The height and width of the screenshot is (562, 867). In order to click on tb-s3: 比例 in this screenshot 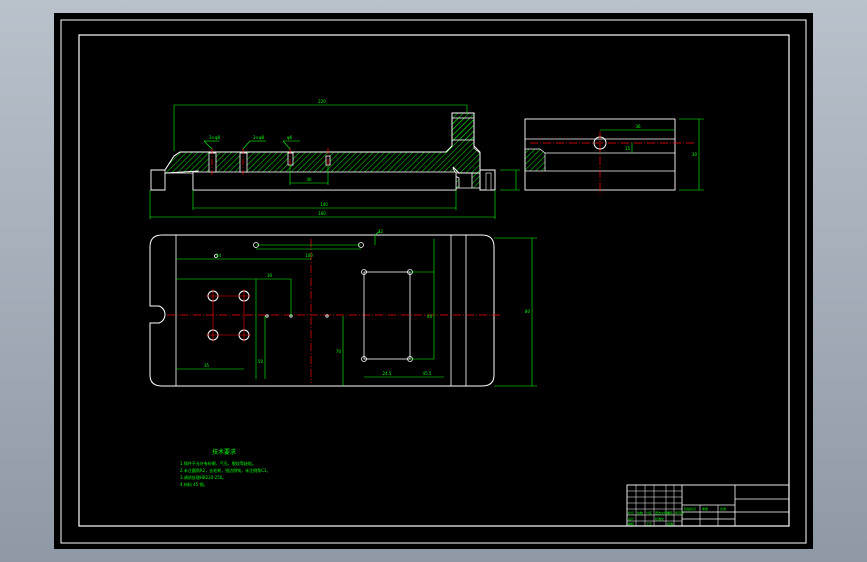, I will do `click(723, 508)`.